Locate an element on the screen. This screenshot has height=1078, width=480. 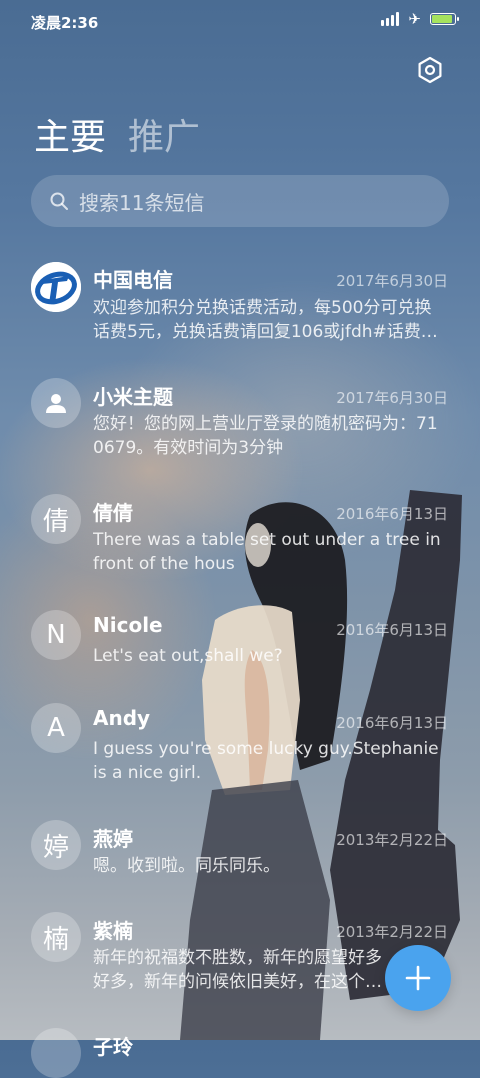
tab-bar: 主要 推广 is located at coordinates (117, 134).